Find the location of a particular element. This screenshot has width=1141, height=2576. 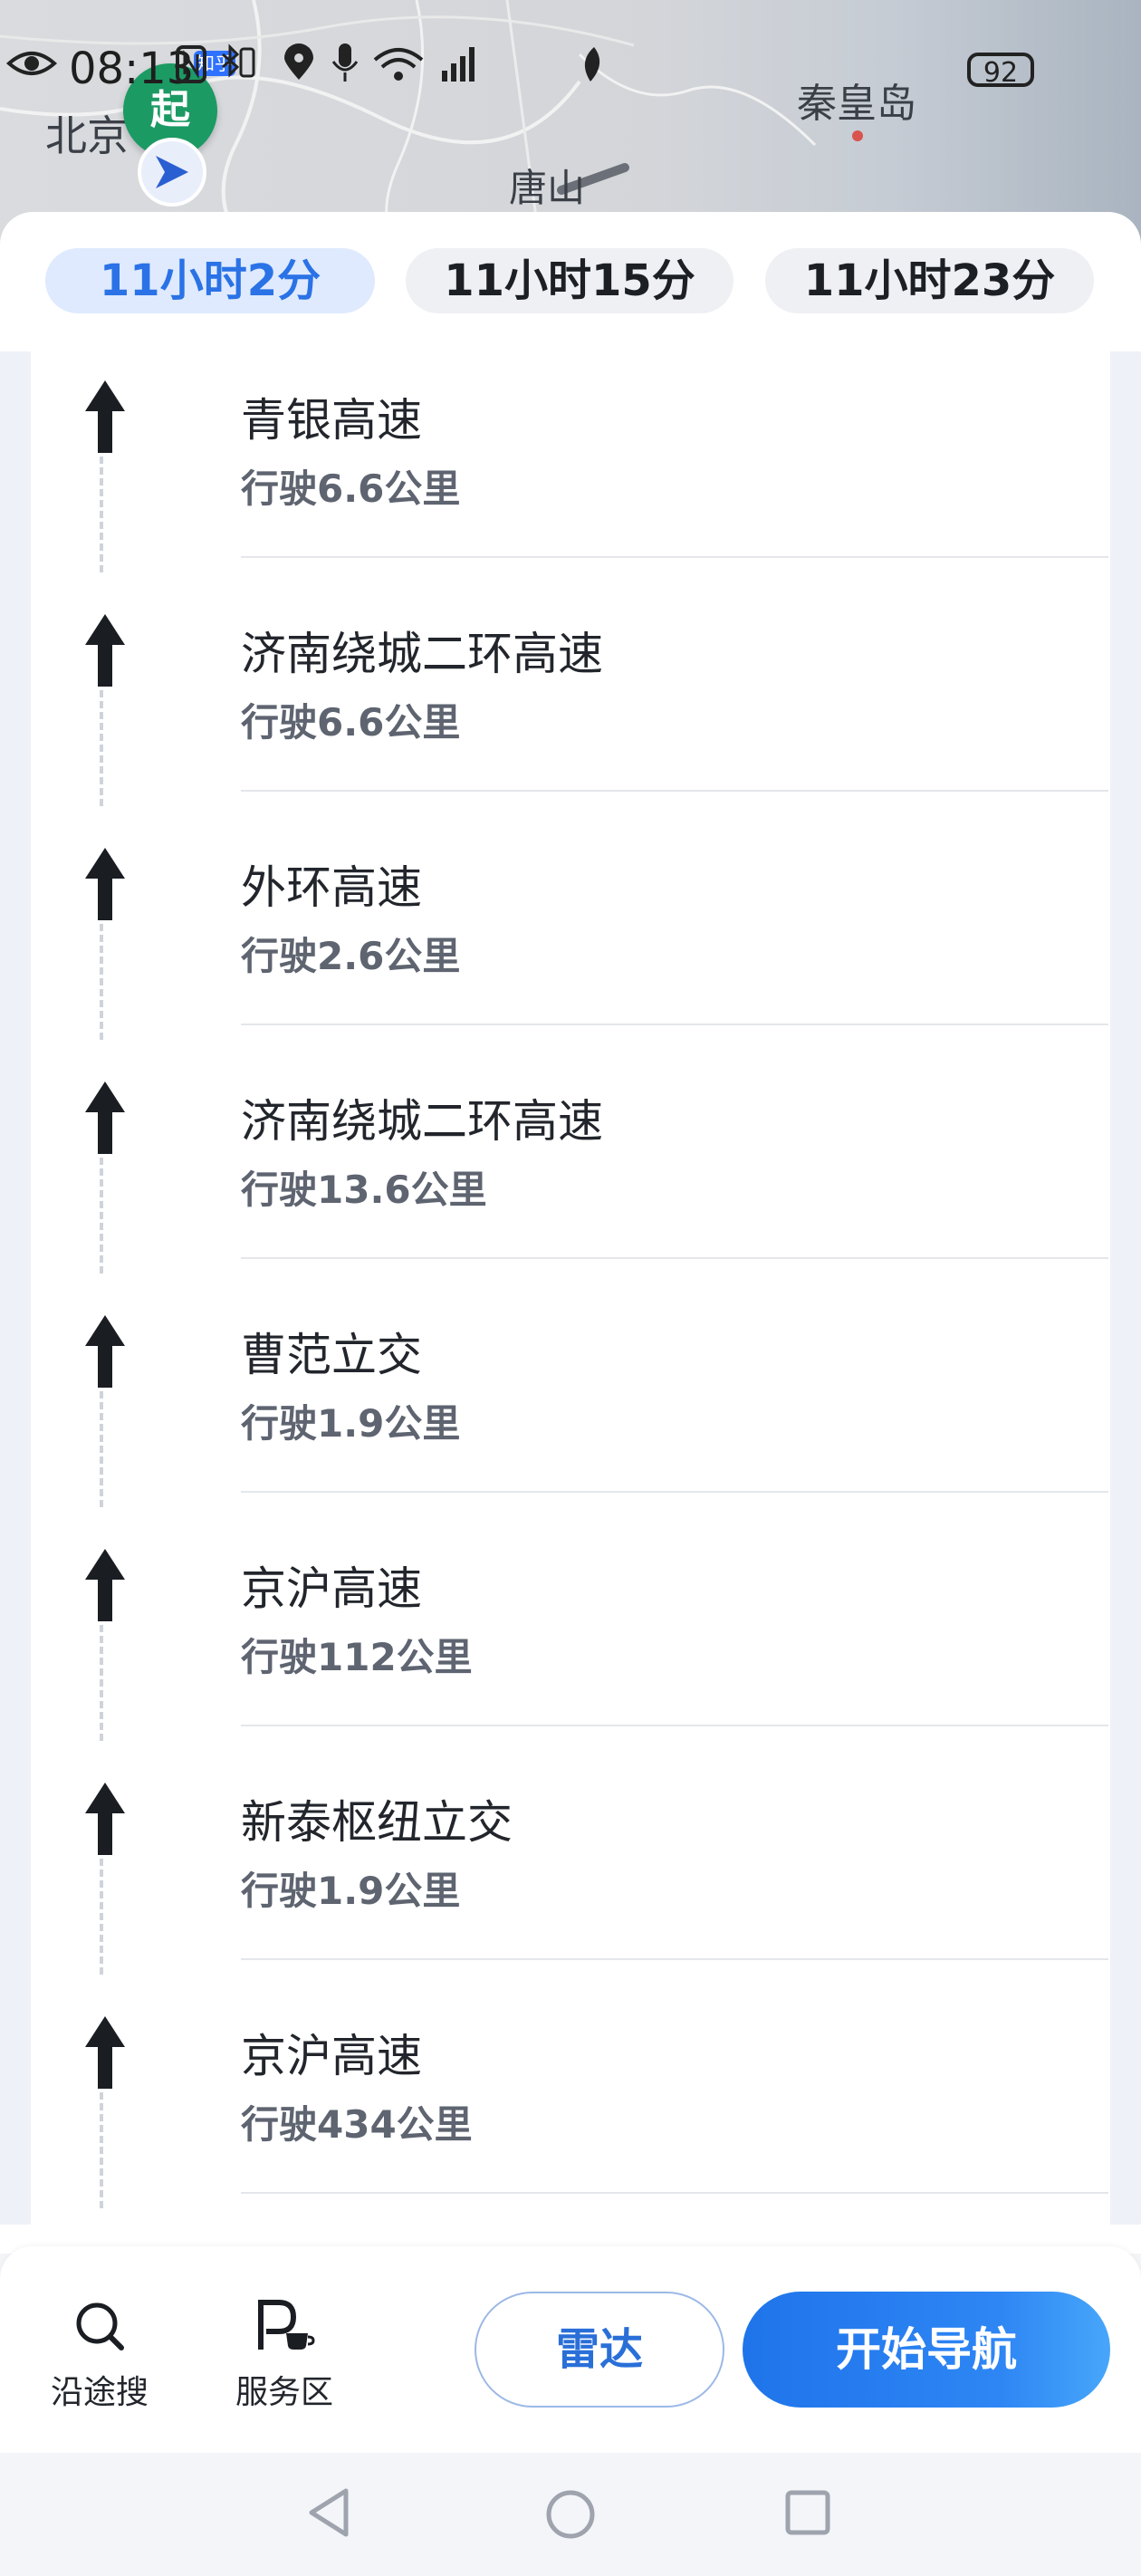

leaf-icon is located at coordinates (592, 64).